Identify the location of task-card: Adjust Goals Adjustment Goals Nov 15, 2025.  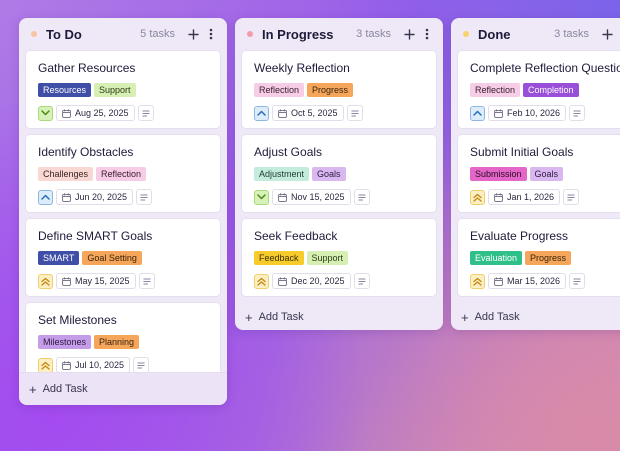
(339, 173).